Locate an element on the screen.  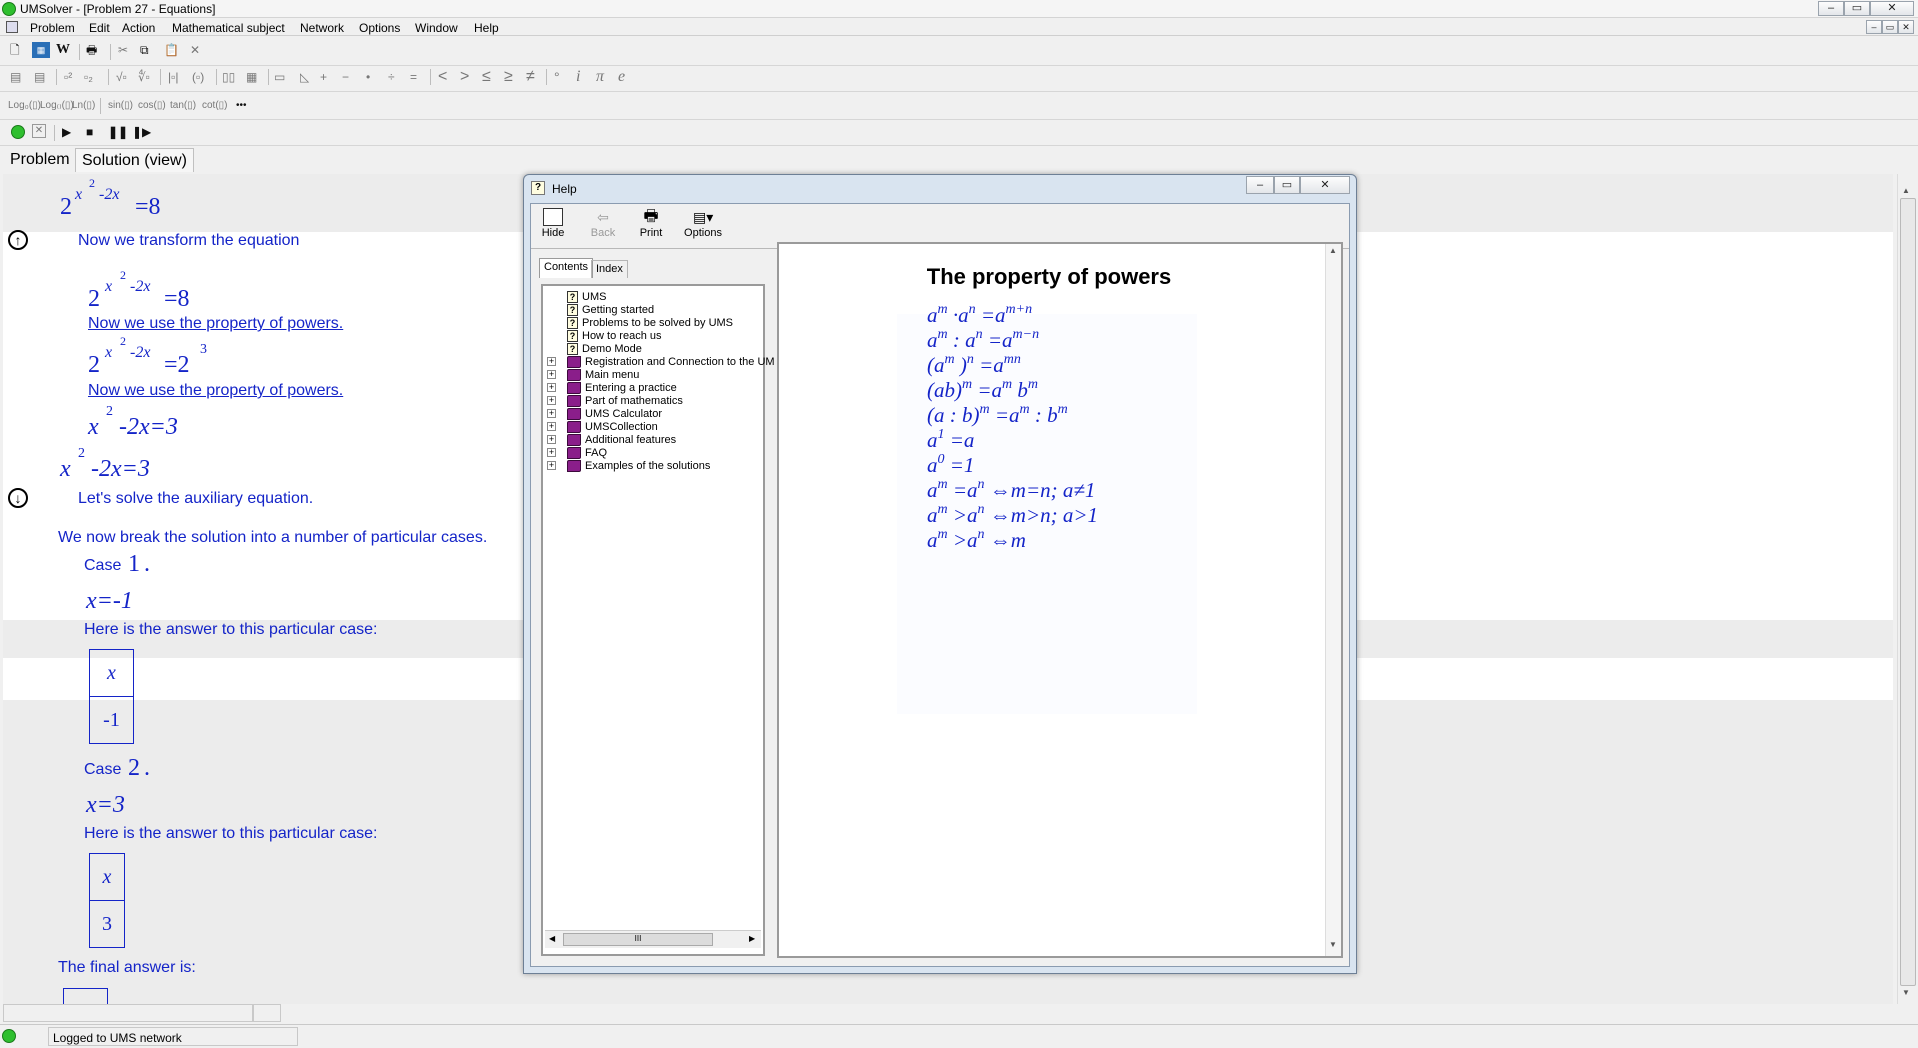
tree-item: ? Problems to be solved by UMS is located at coordinates (650, 323).